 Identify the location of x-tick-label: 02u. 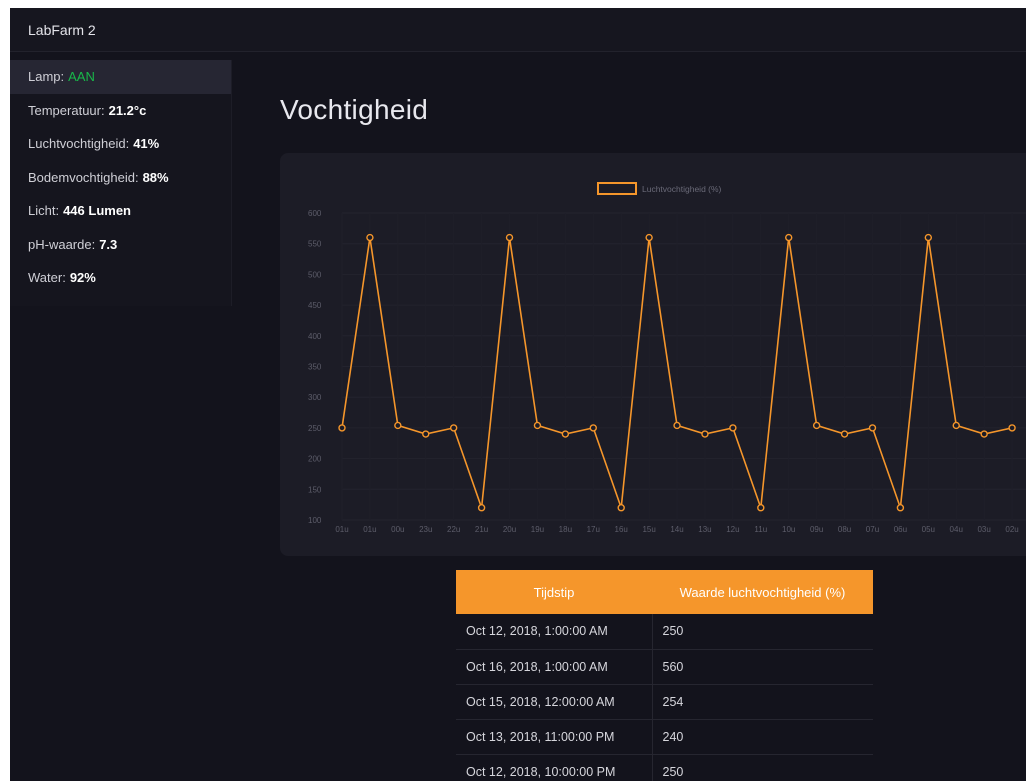
(1011, 529).